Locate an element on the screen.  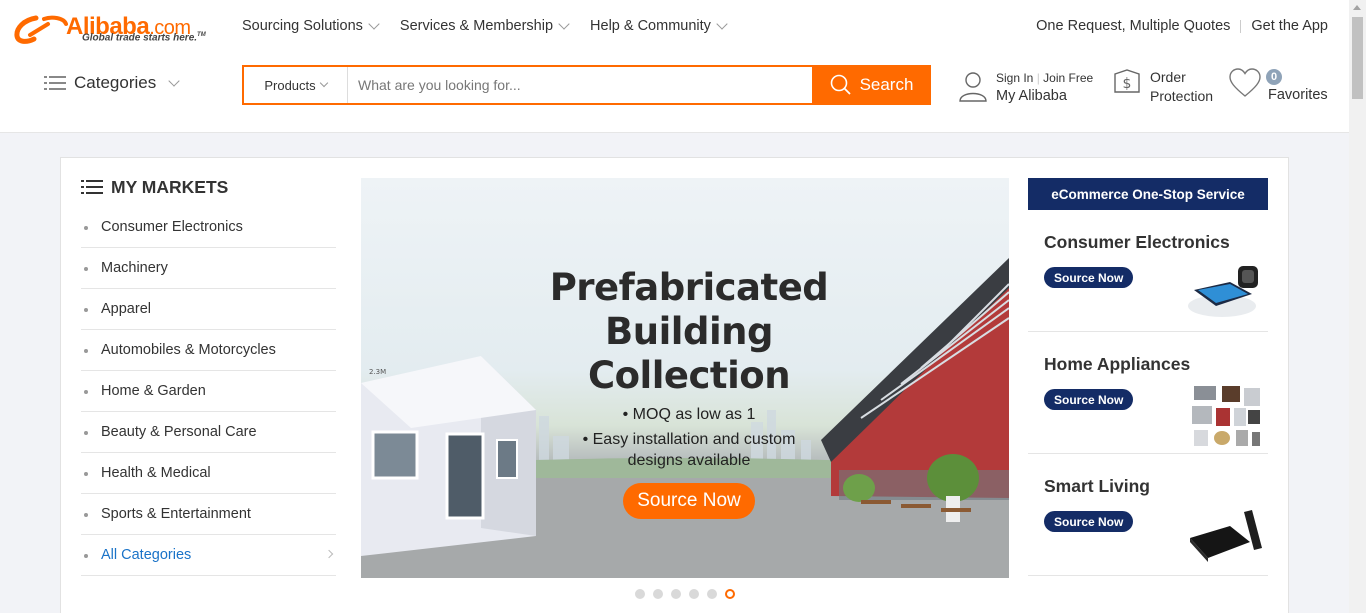
market-item-beauty-personal-care: Beauty & Personal Care is located at coordinates (208, 432).